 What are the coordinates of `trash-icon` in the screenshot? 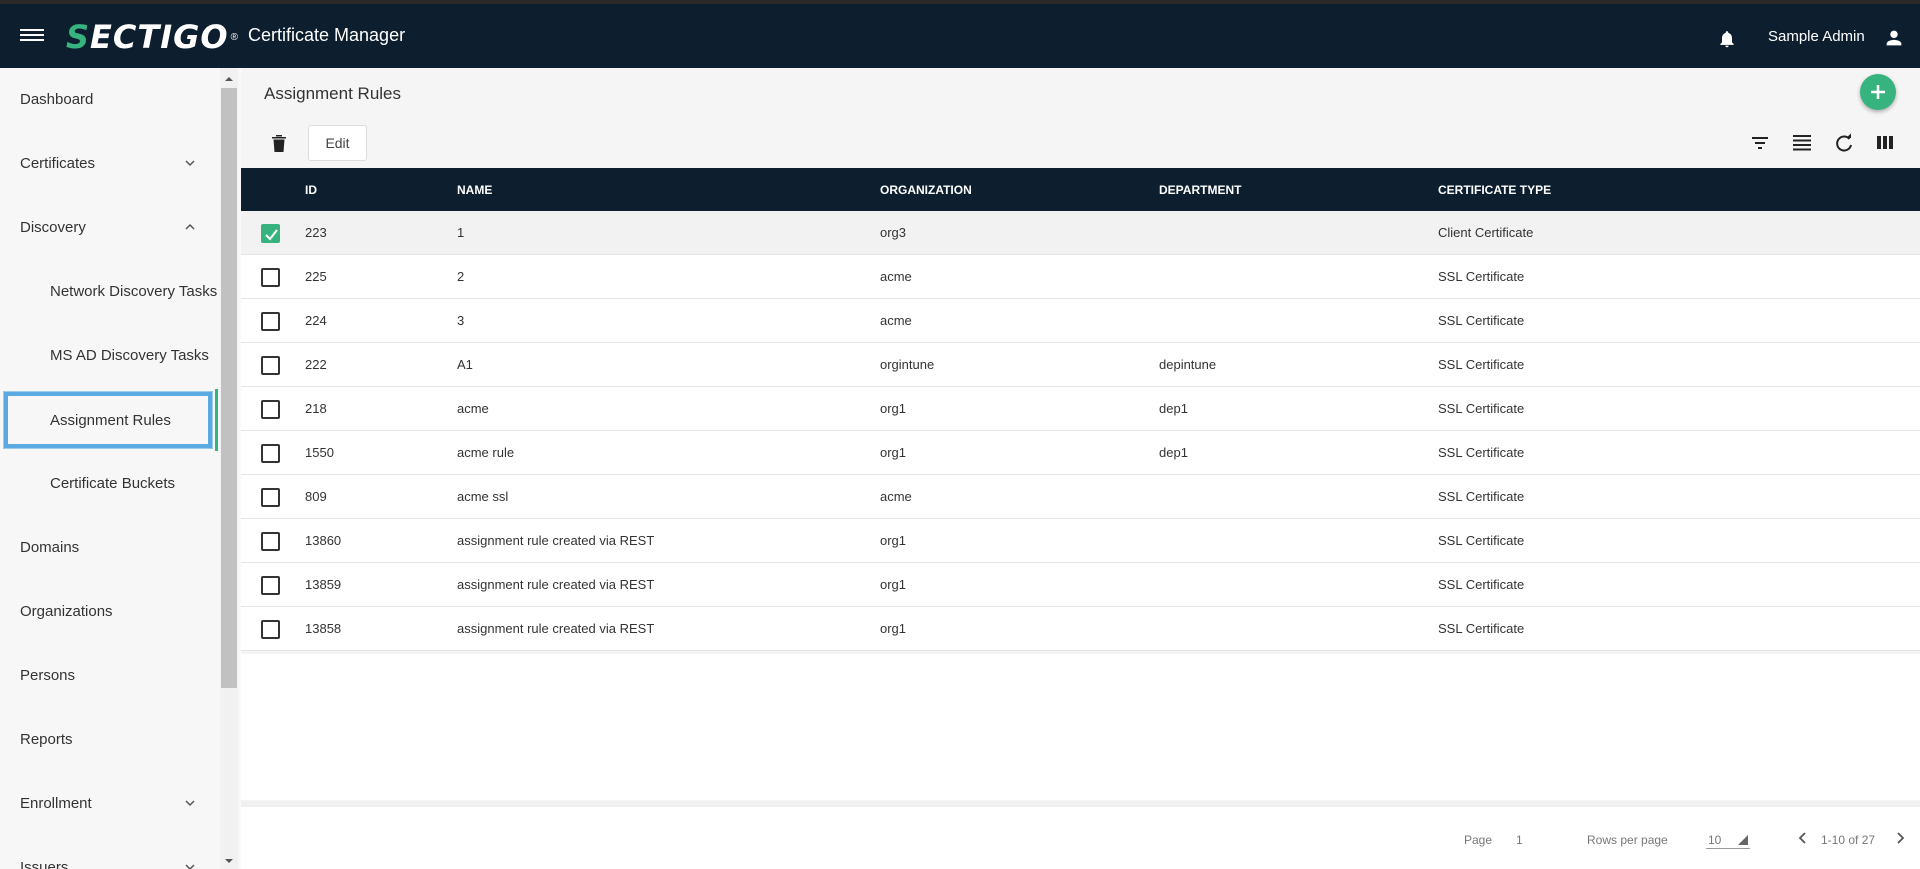 It's located at (279, 143).